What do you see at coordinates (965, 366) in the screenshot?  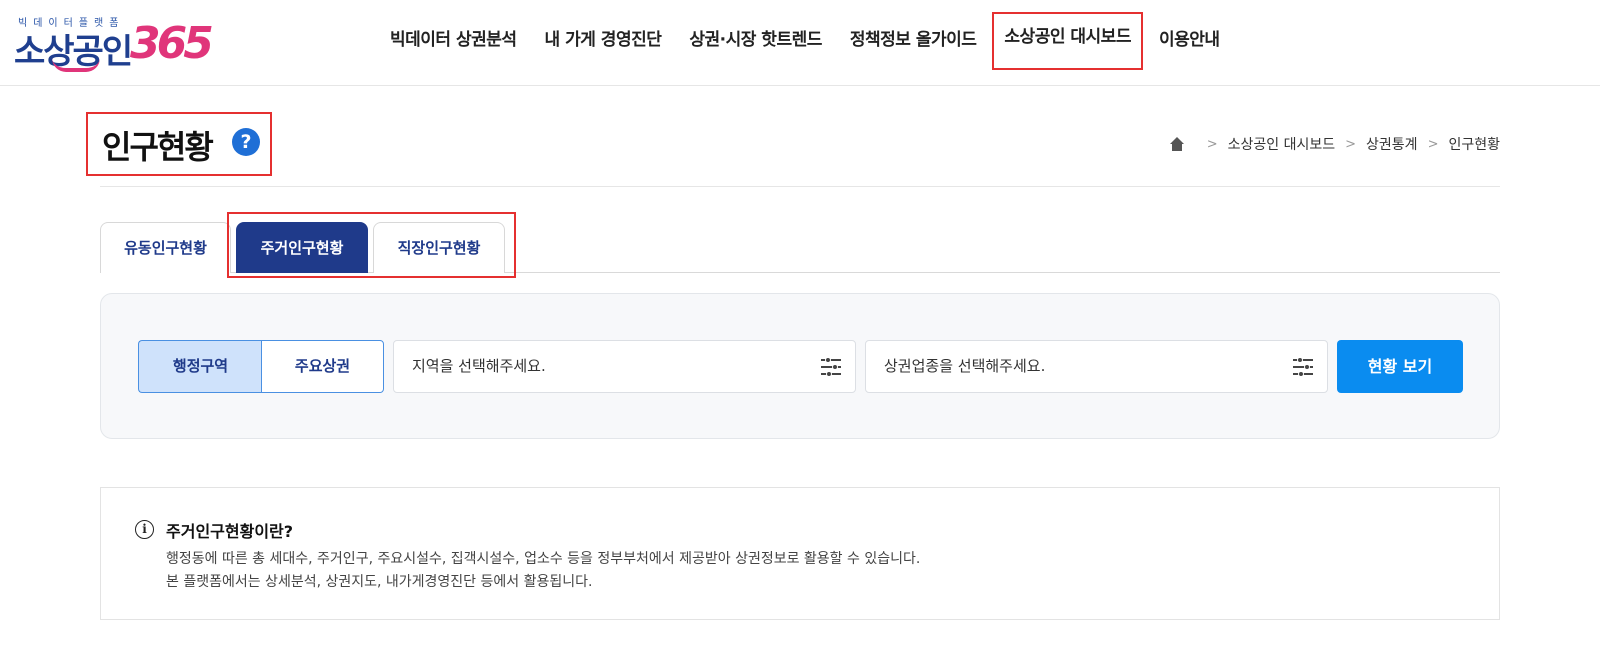 I see `business-placeholder: 상권업종을 선택해주세요.` at bounding box center [965, 366].